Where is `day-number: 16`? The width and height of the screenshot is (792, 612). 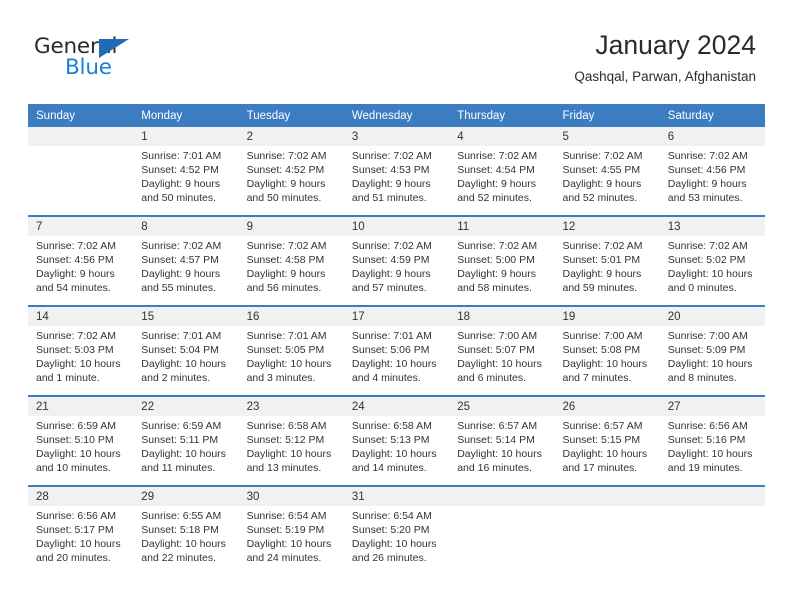
day-number: 16 is located at coordinates (291, 315).